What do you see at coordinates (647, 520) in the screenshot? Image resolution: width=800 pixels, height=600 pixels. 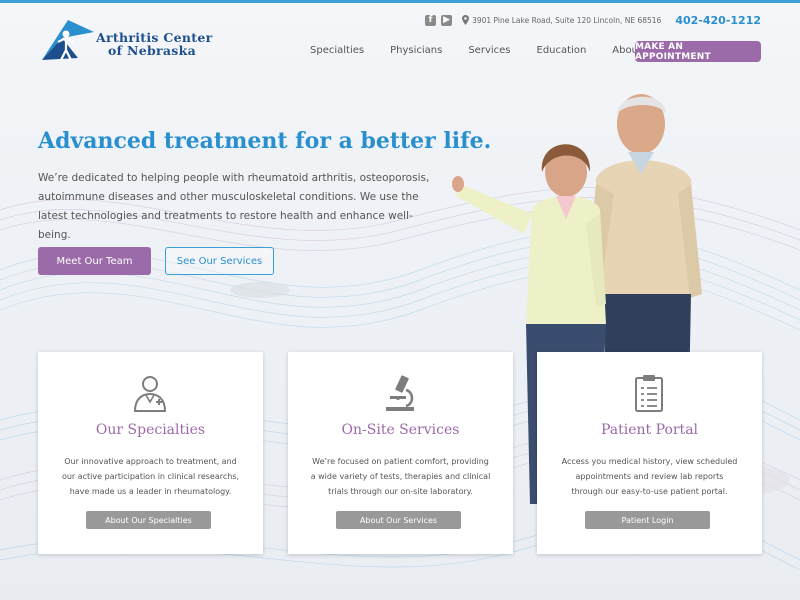 I see `patient-login-button: Patient Login` at bounding box center [647, 520].